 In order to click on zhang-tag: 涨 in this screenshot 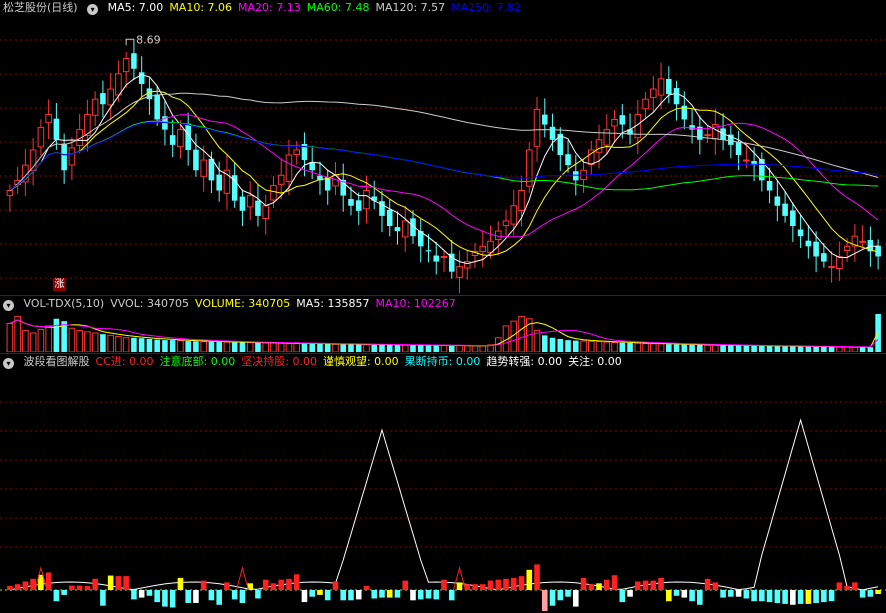, I will do `click(59, 284)`.